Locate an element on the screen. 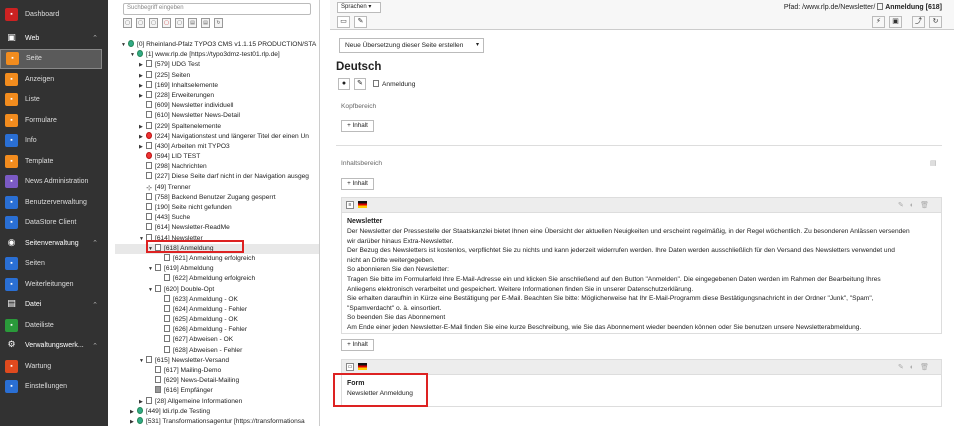 Image resolution: width=954 pixels, height=426 pixels. tree-node: [625] Abmeldung - OK is located at coordinates (217, 320).